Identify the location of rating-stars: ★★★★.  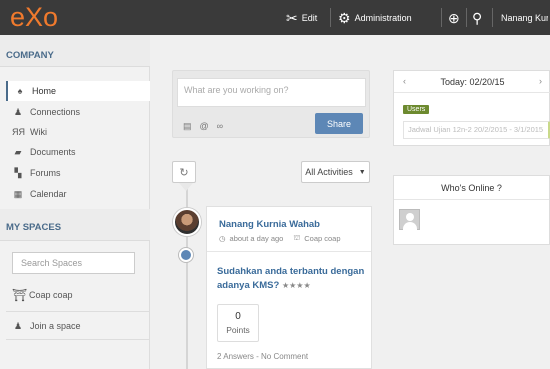
(296, 285).